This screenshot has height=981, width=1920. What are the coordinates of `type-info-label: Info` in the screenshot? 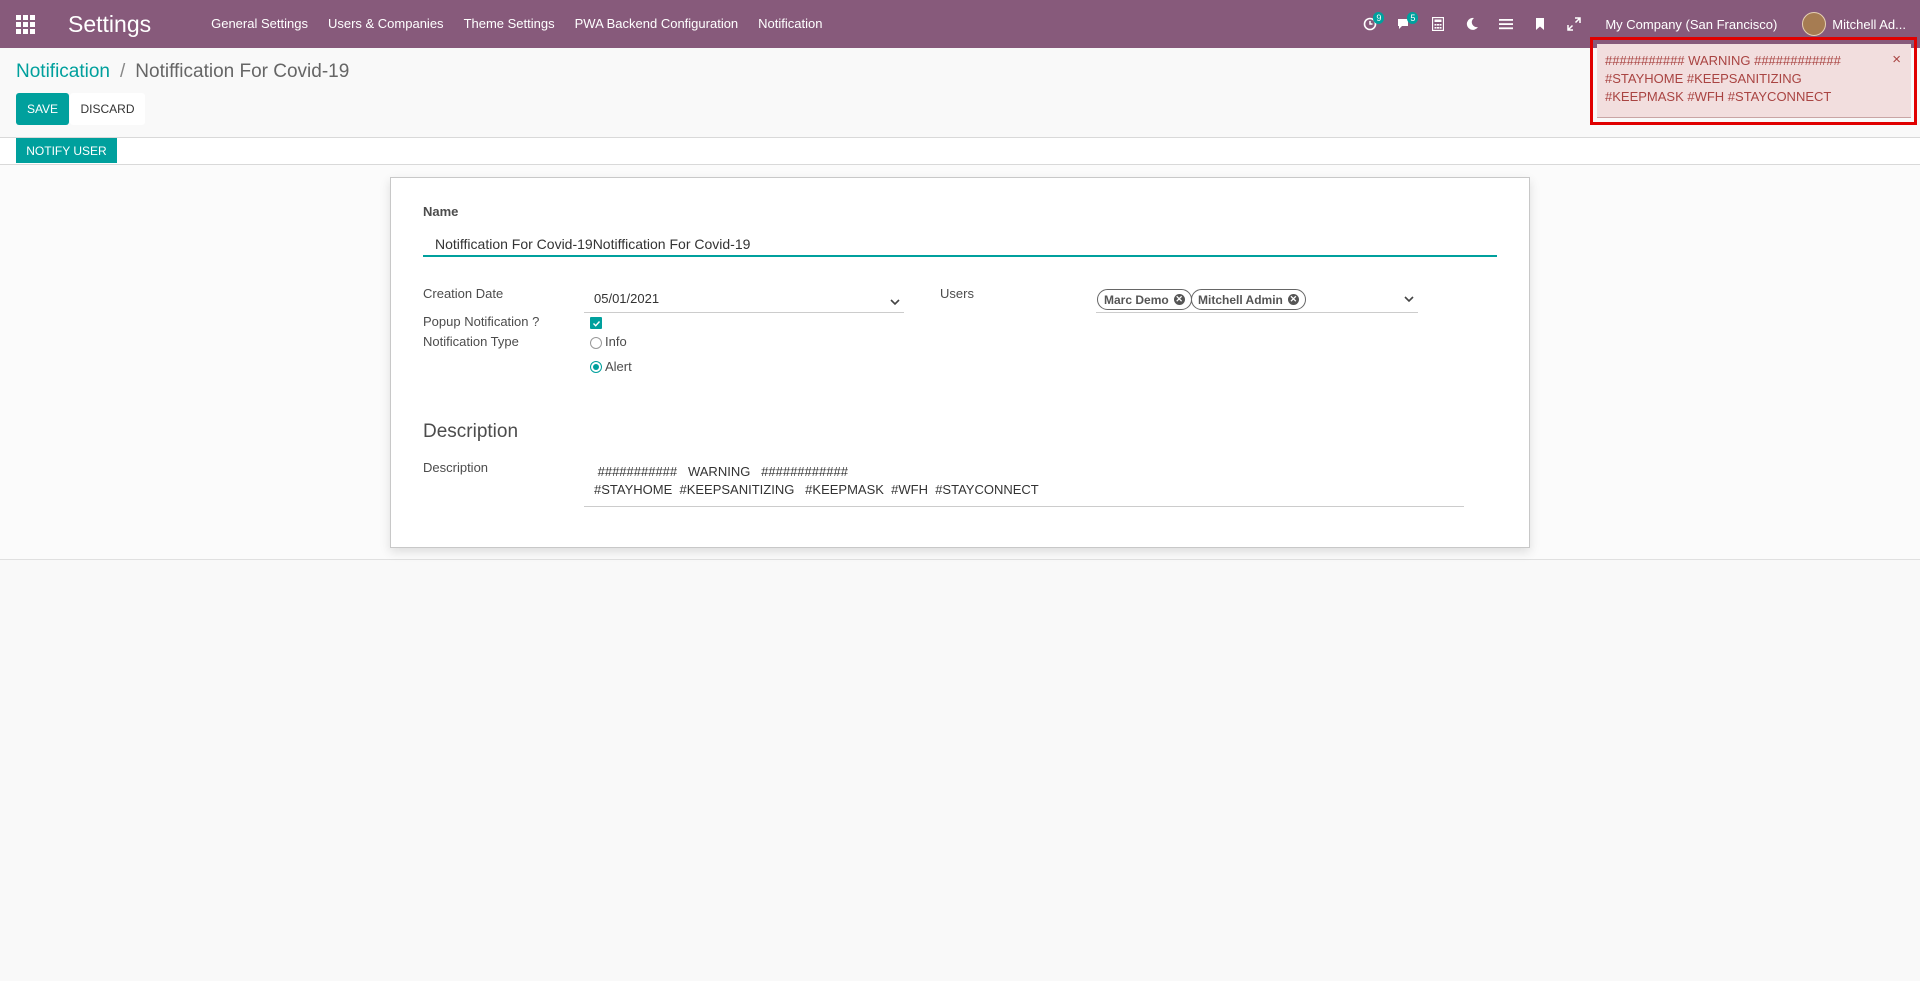 It's located at (616, 341).